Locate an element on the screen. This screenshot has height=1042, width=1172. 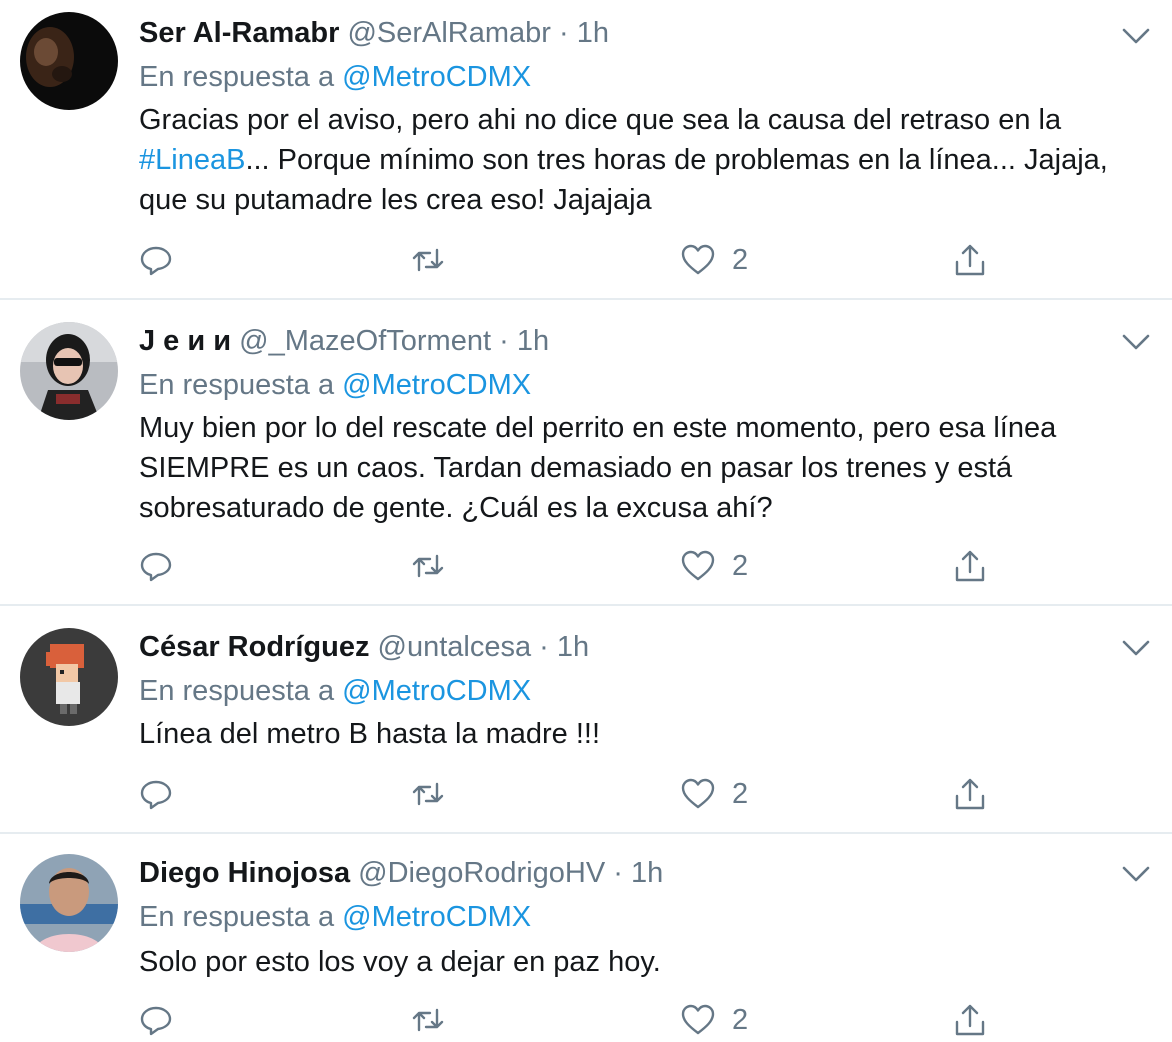
user-handle: @untalcesa is located at coordinates (455, 647).